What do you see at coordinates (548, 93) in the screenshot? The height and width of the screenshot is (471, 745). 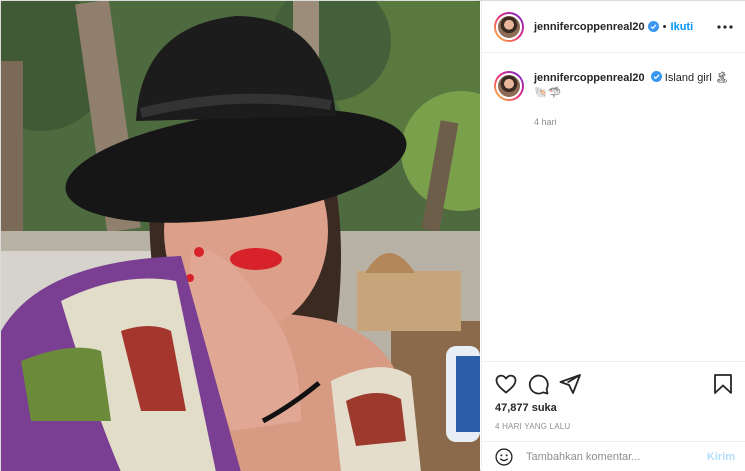 I see `caption-emoji-line: 🐚🦈` at bounding box center [548, 93].